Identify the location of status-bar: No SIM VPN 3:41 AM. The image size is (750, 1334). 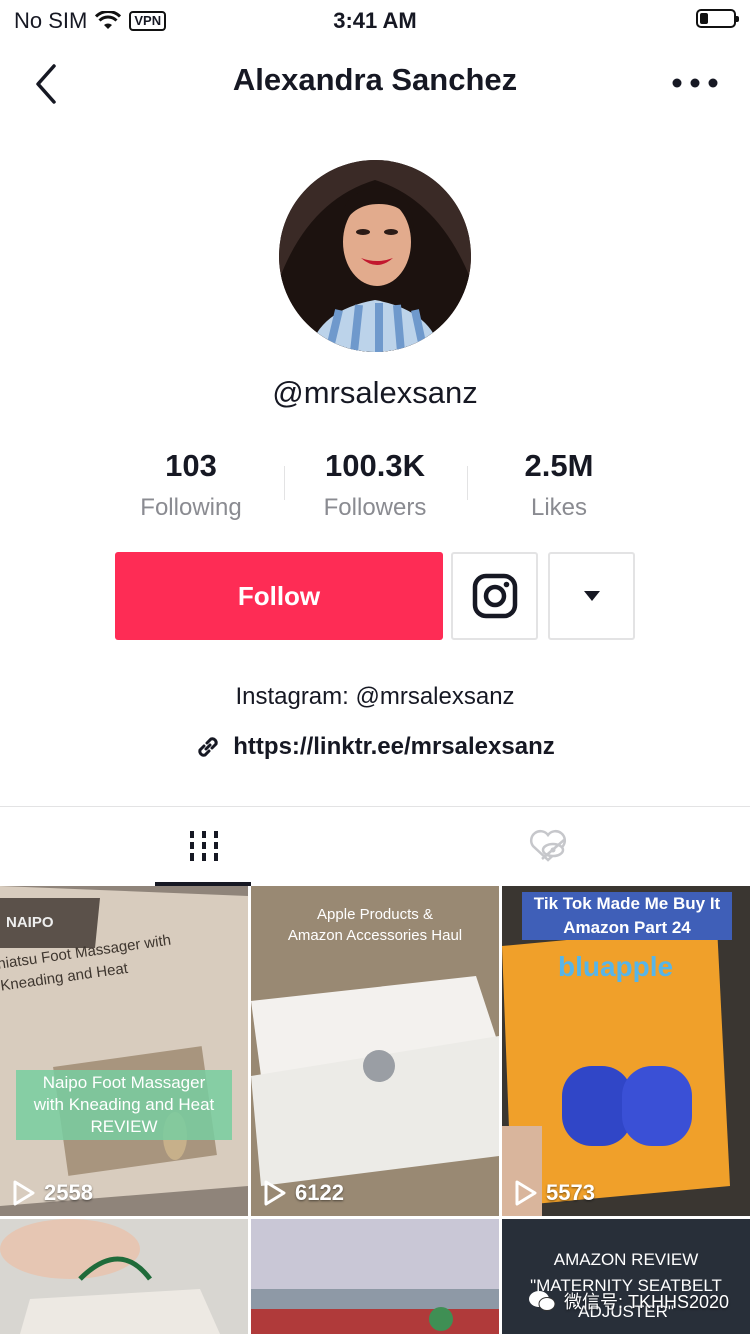
(375, 20).